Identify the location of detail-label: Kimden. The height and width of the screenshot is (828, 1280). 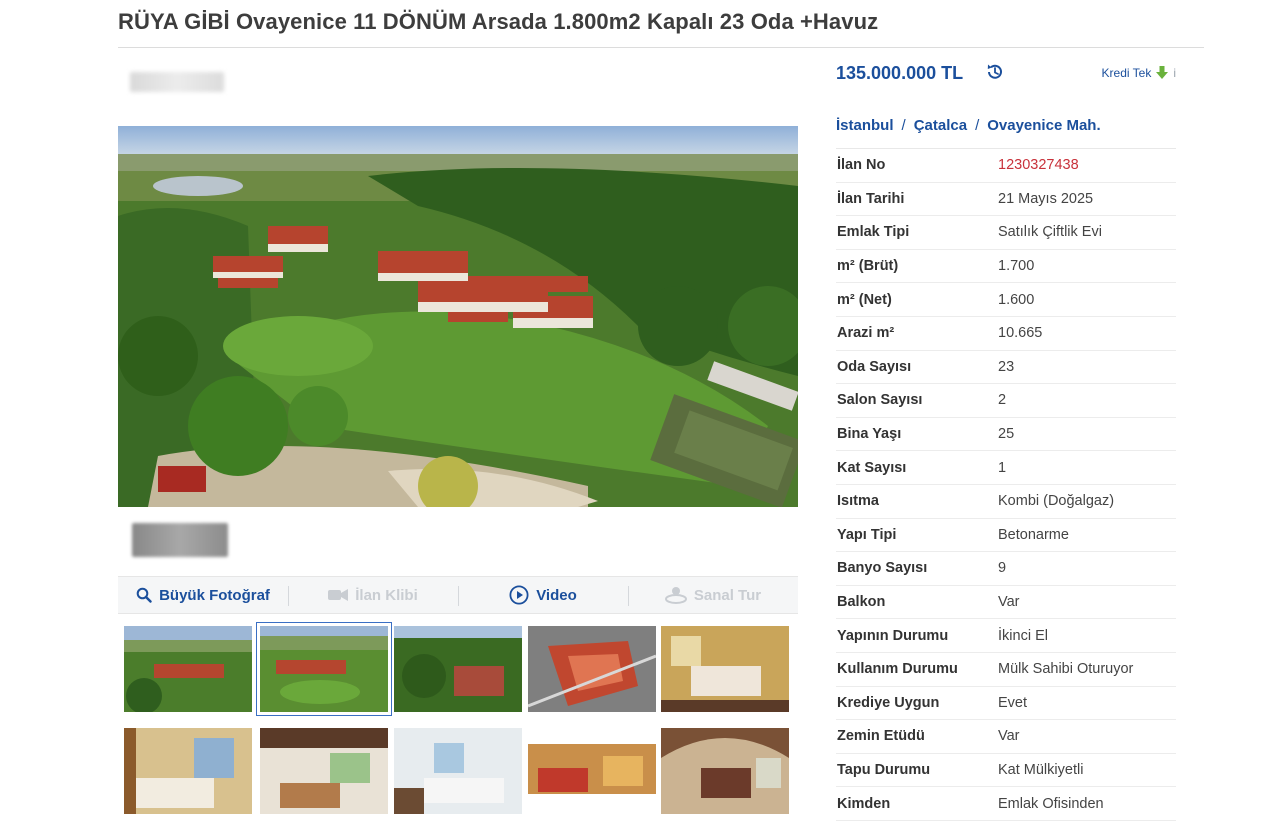
(864, 803).